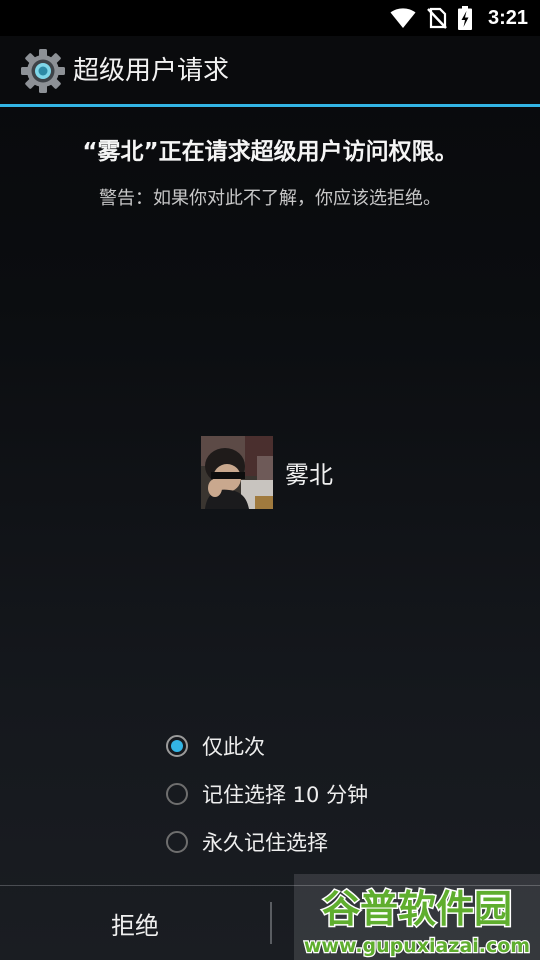 This screenshot has height=960, width=540. Describe the element at coordinates (270, 18) in the screenshot. I see `status-bar: 3:21` at that location.